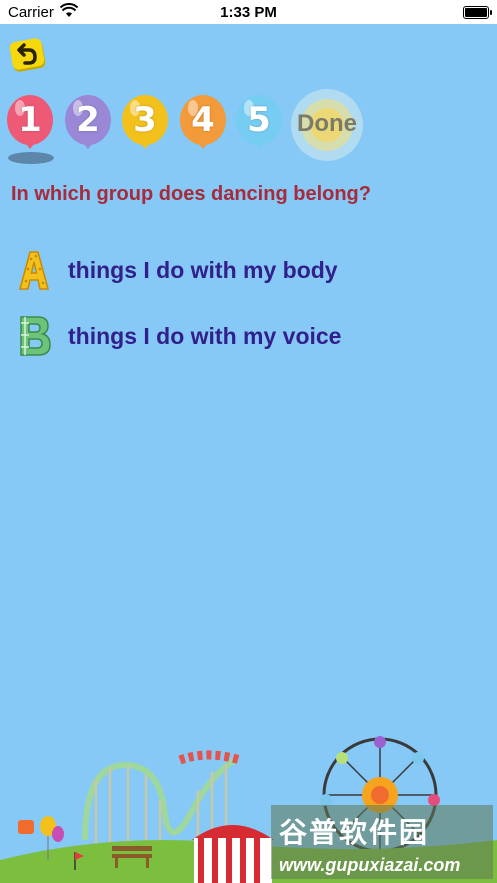 The width and height of the screenshot is (497, 883). Describe the element at coordinates (354, 832) in the screenshot. I see `watermark-title: 谷普软件园` at that location.